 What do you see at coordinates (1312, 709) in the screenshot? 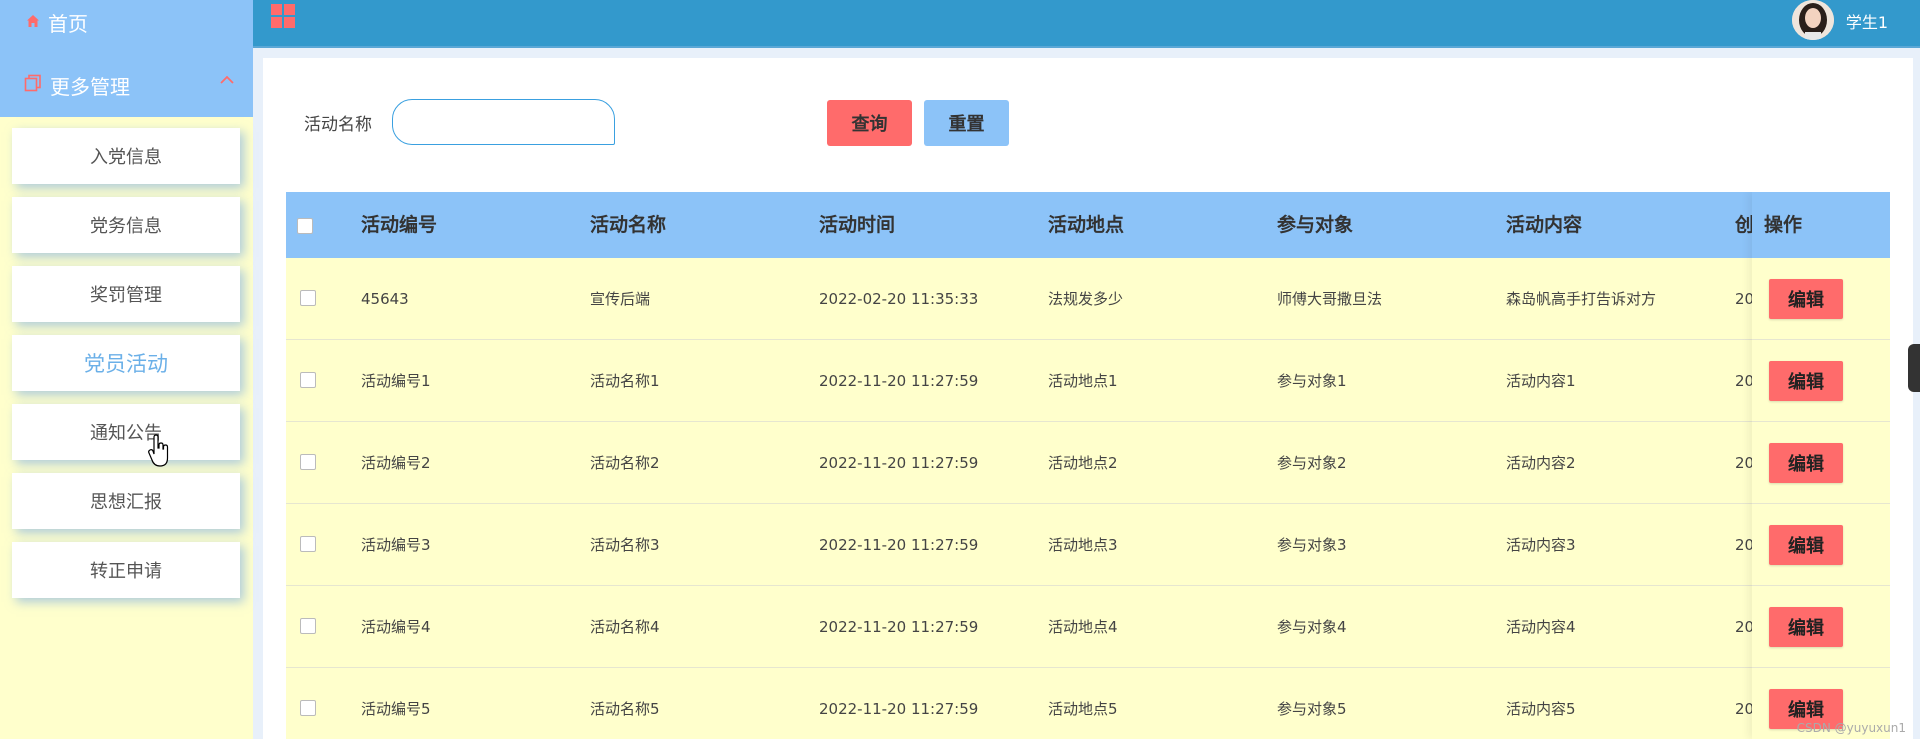
I see `cell-target: 参与对象5` at bounding box center [1312, 709].